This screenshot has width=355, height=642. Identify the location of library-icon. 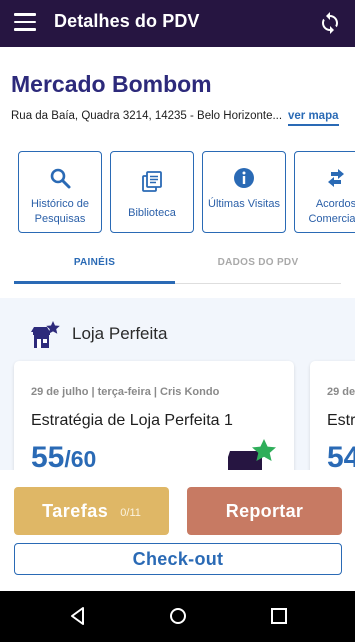
(152, 181).